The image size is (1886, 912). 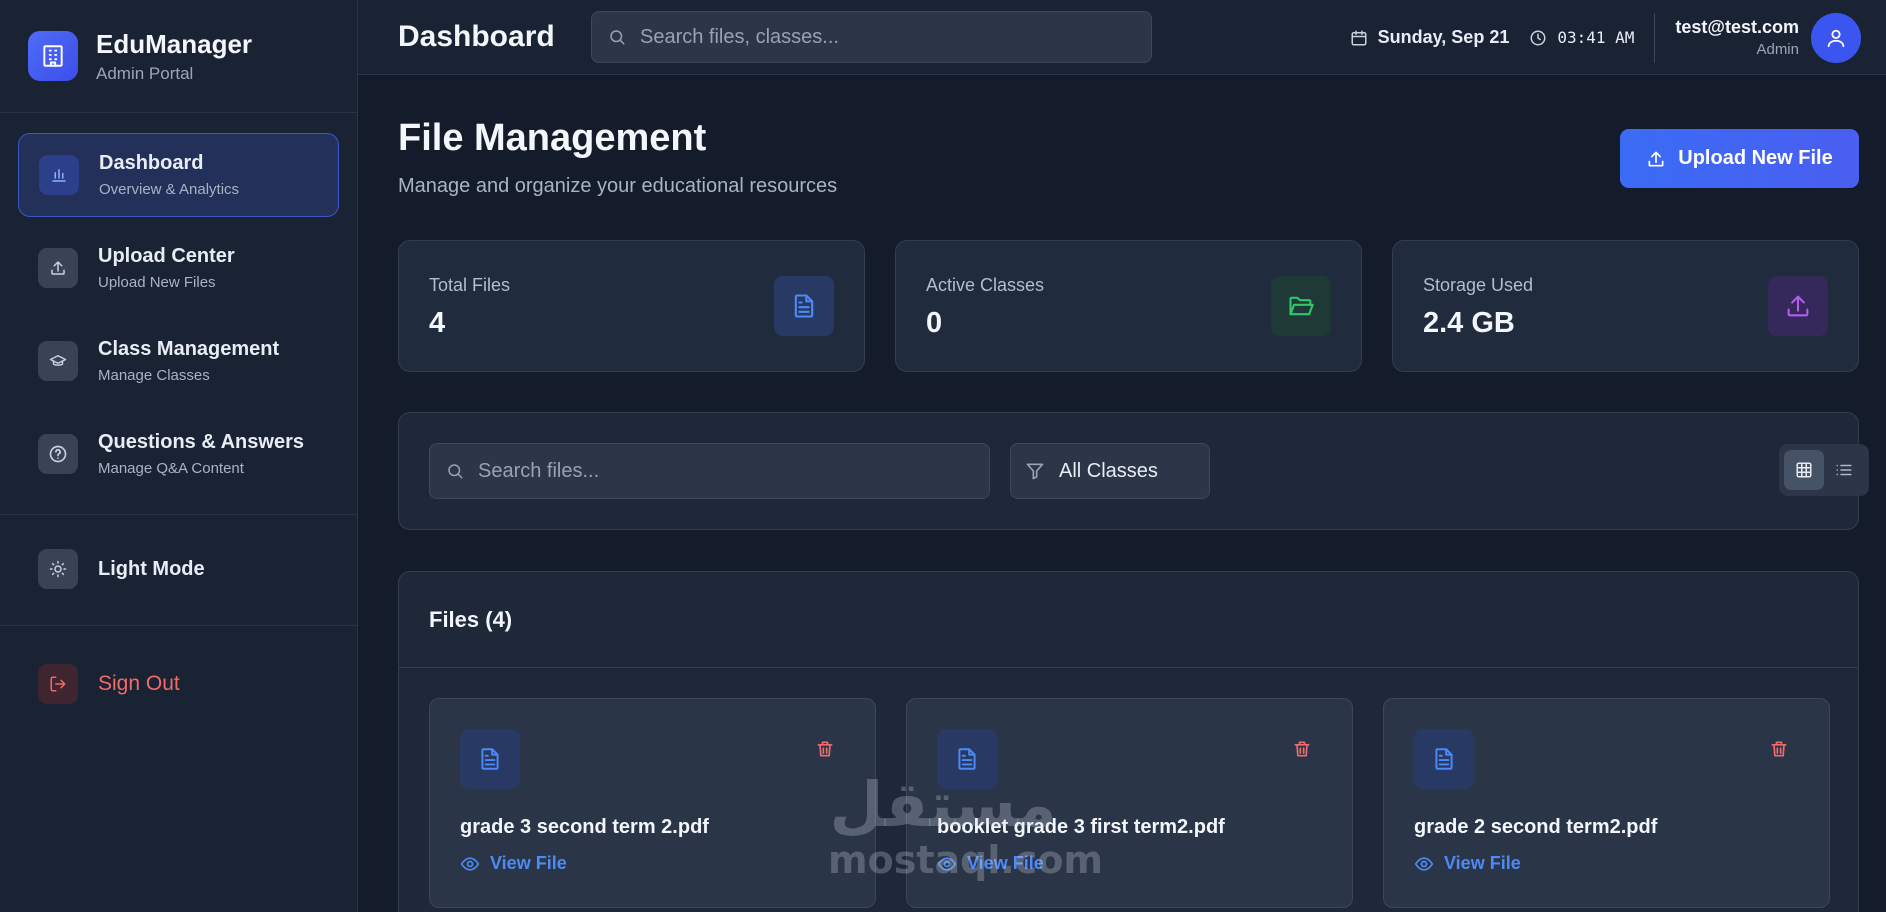 I want to click on upload-button-label: Upload New File, so click(x=1755, y=158).